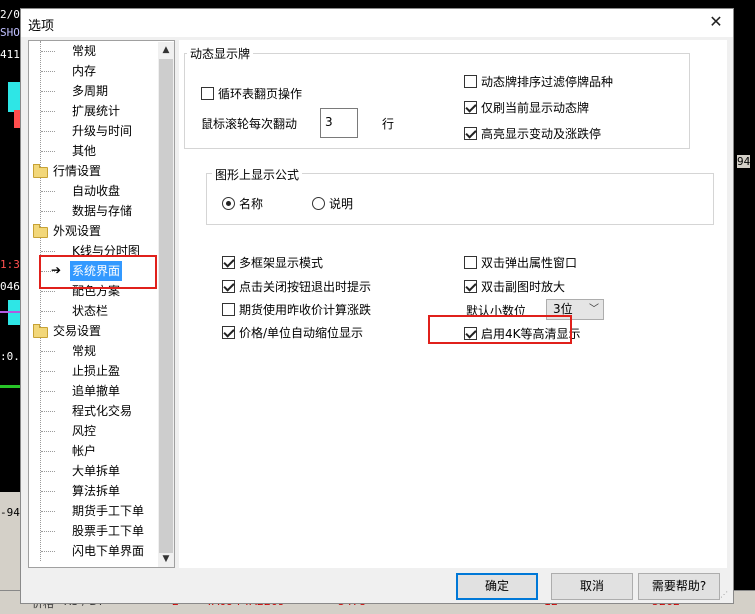  I want to click on formula-name-dot, so click(228, 203).